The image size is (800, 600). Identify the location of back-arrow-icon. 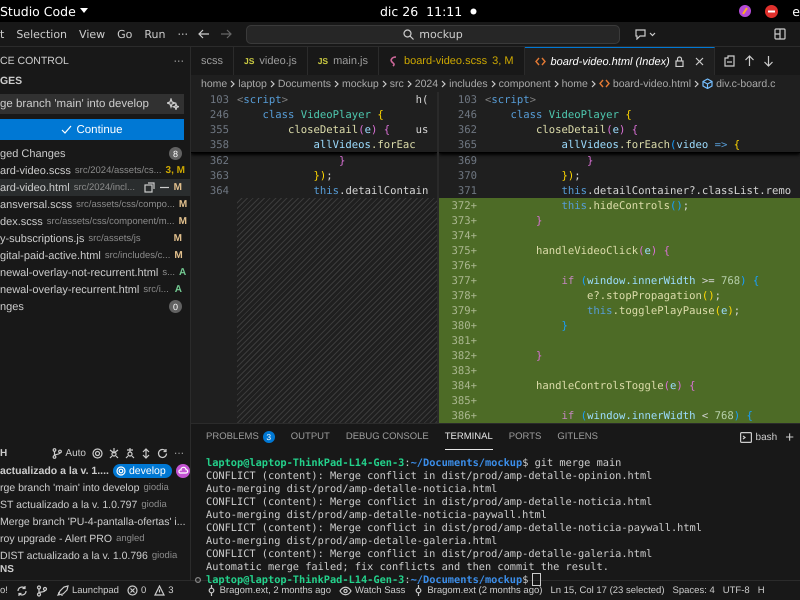
(204, 34).